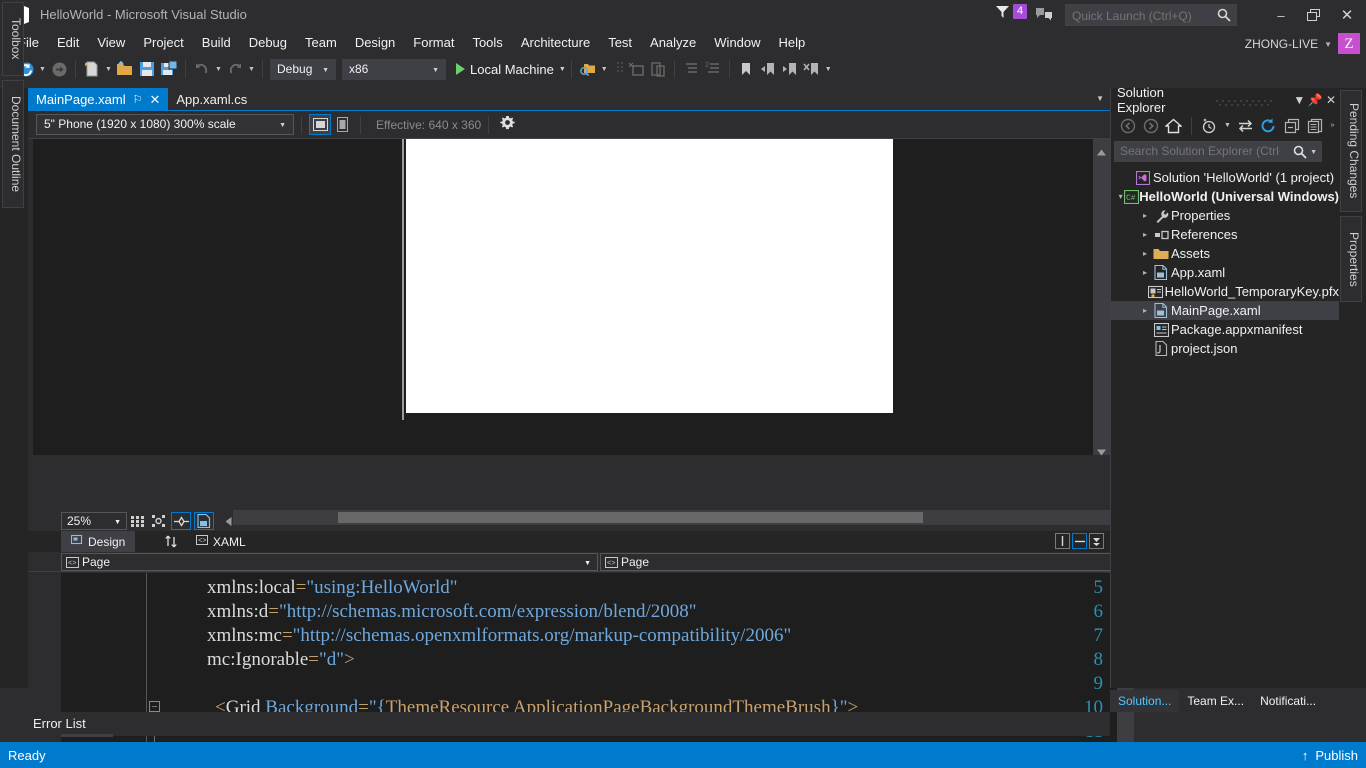  I want to click on notification-flag: 4, so click(1011, 11).